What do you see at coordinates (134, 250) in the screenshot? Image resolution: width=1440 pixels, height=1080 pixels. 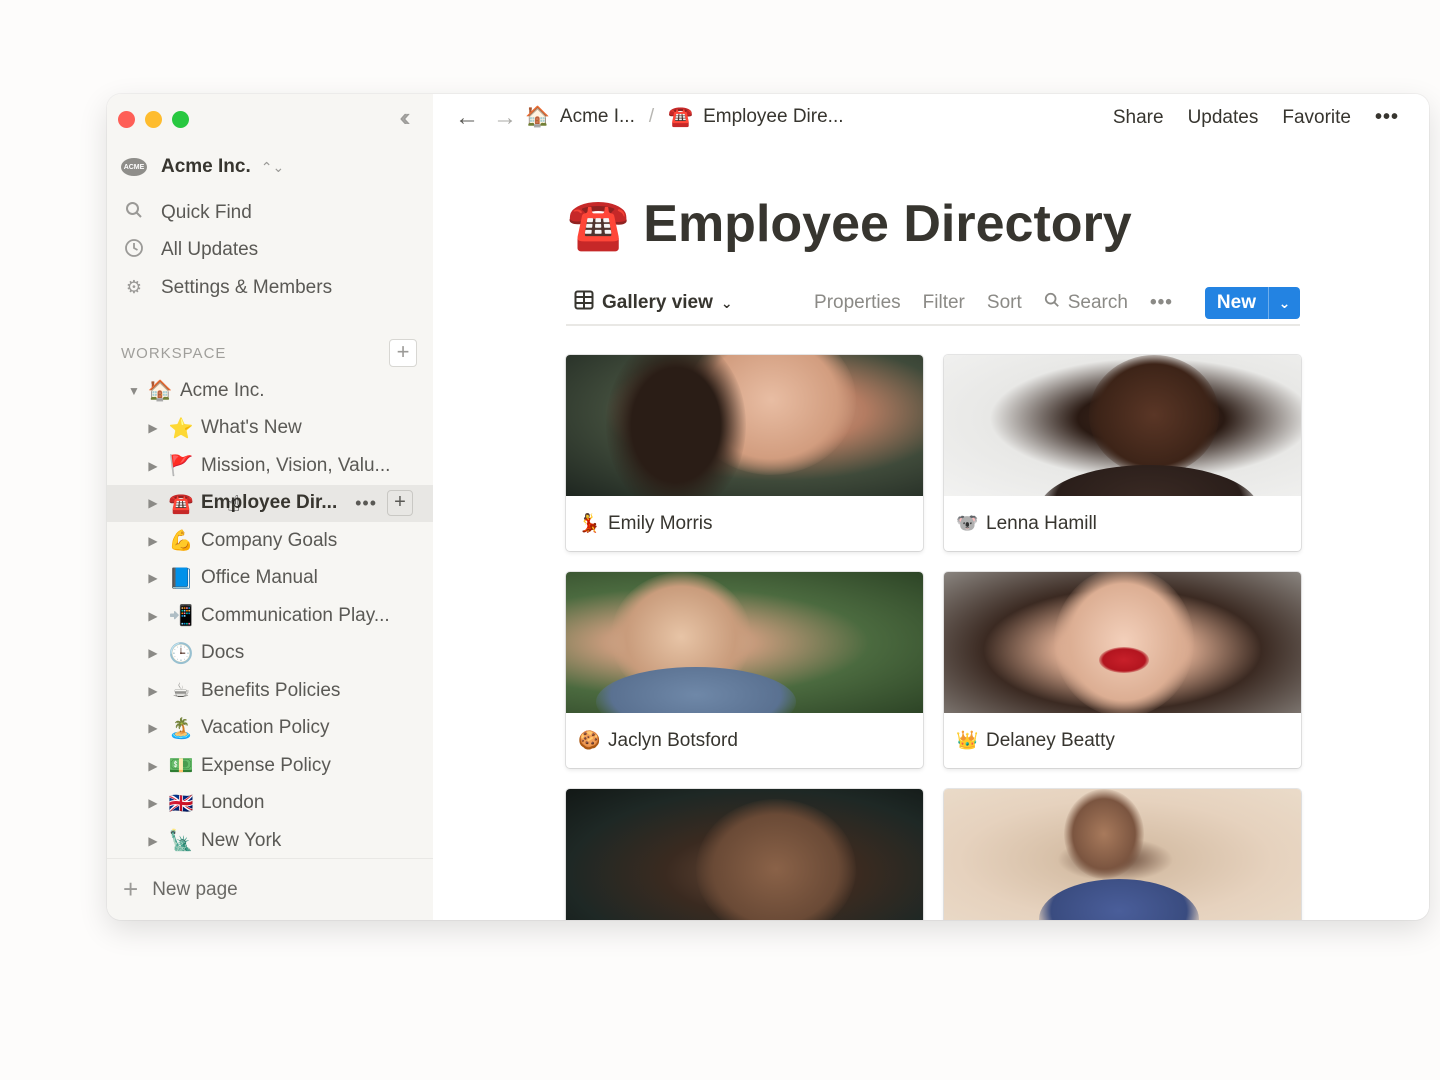 I see `clock-icon` at bounding box center [134, 250].